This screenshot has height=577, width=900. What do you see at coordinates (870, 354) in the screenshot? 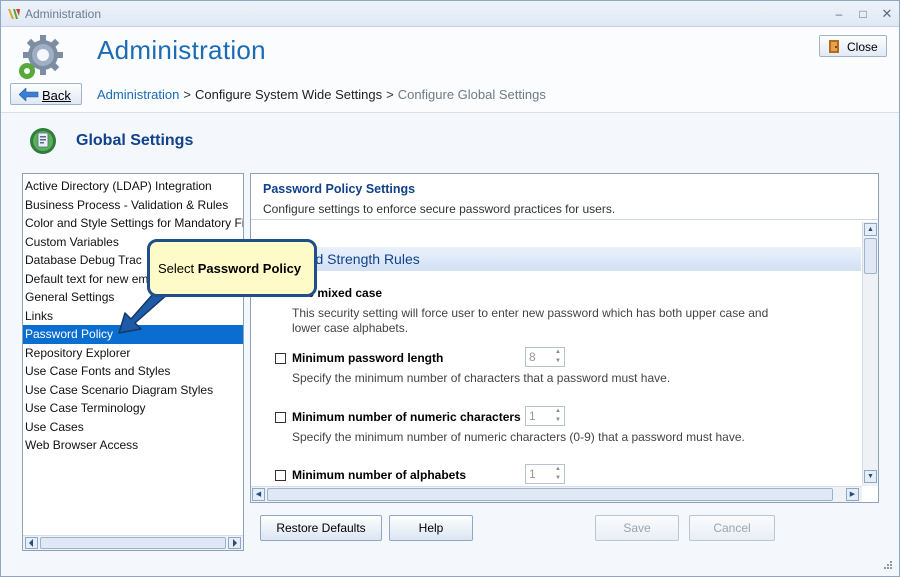
I see `panel-vertical-scrollbar: ▲ ▼` at bounding box center [870, 354].